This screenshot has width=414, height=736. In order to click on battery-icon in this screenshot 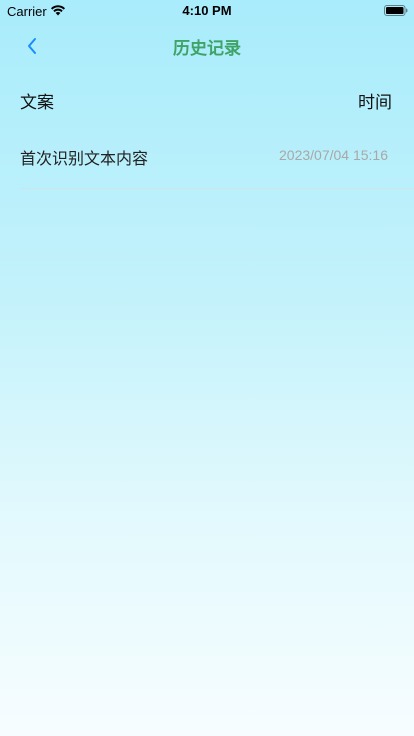, I will do `click(396, 10)`.